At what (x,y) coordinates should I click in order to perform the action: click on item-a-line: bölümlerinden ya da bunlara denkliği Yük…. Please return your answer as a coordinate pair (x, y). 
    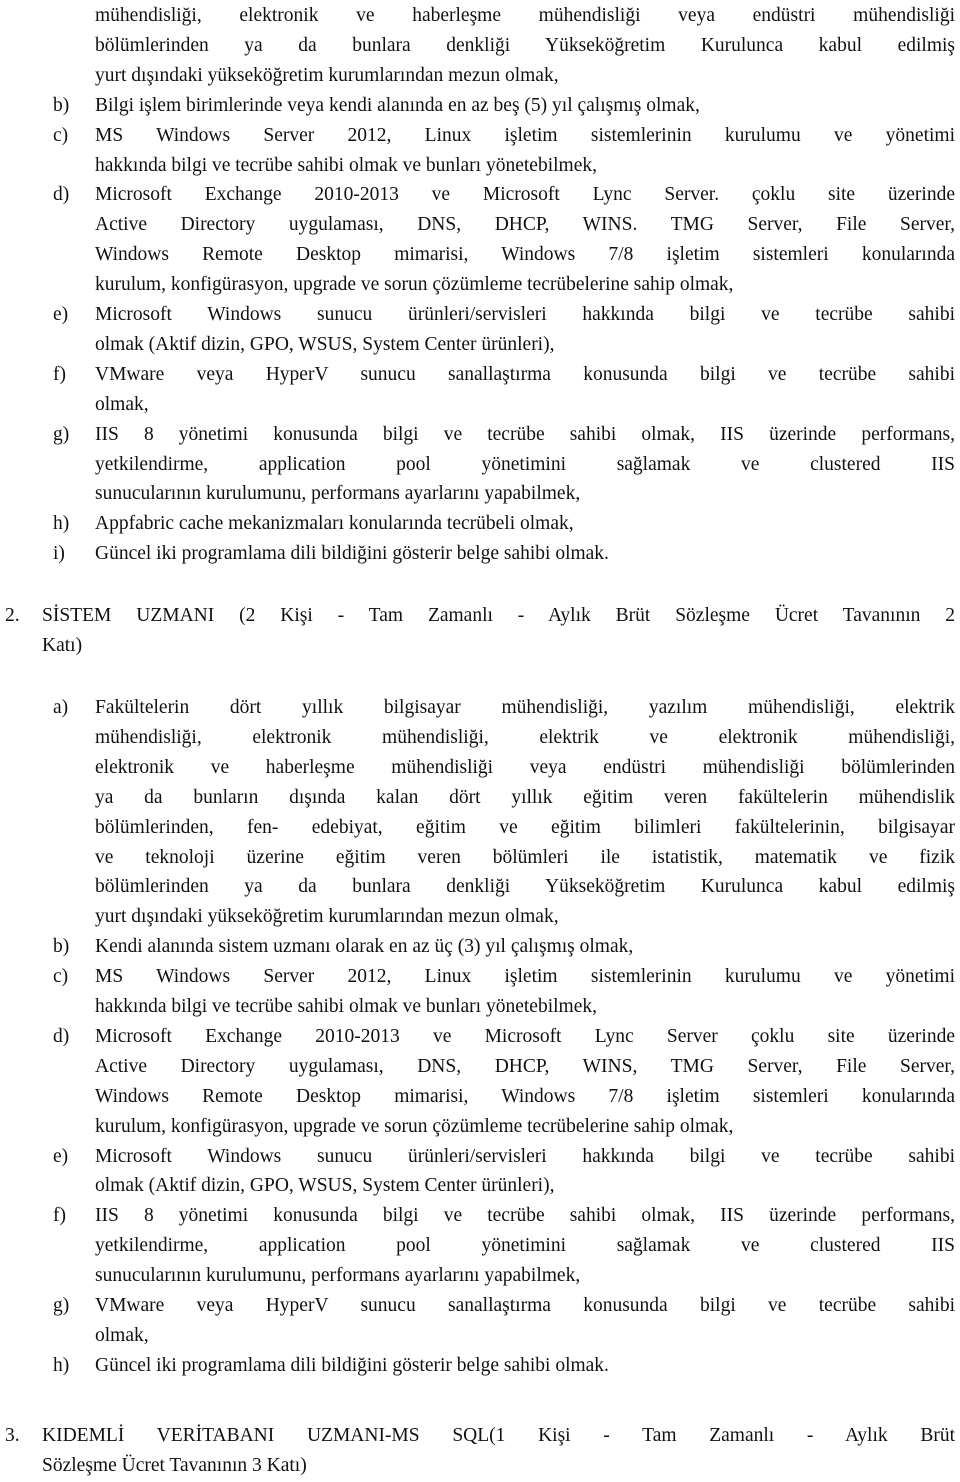
    Looking at the image, I should click on (525, 45).